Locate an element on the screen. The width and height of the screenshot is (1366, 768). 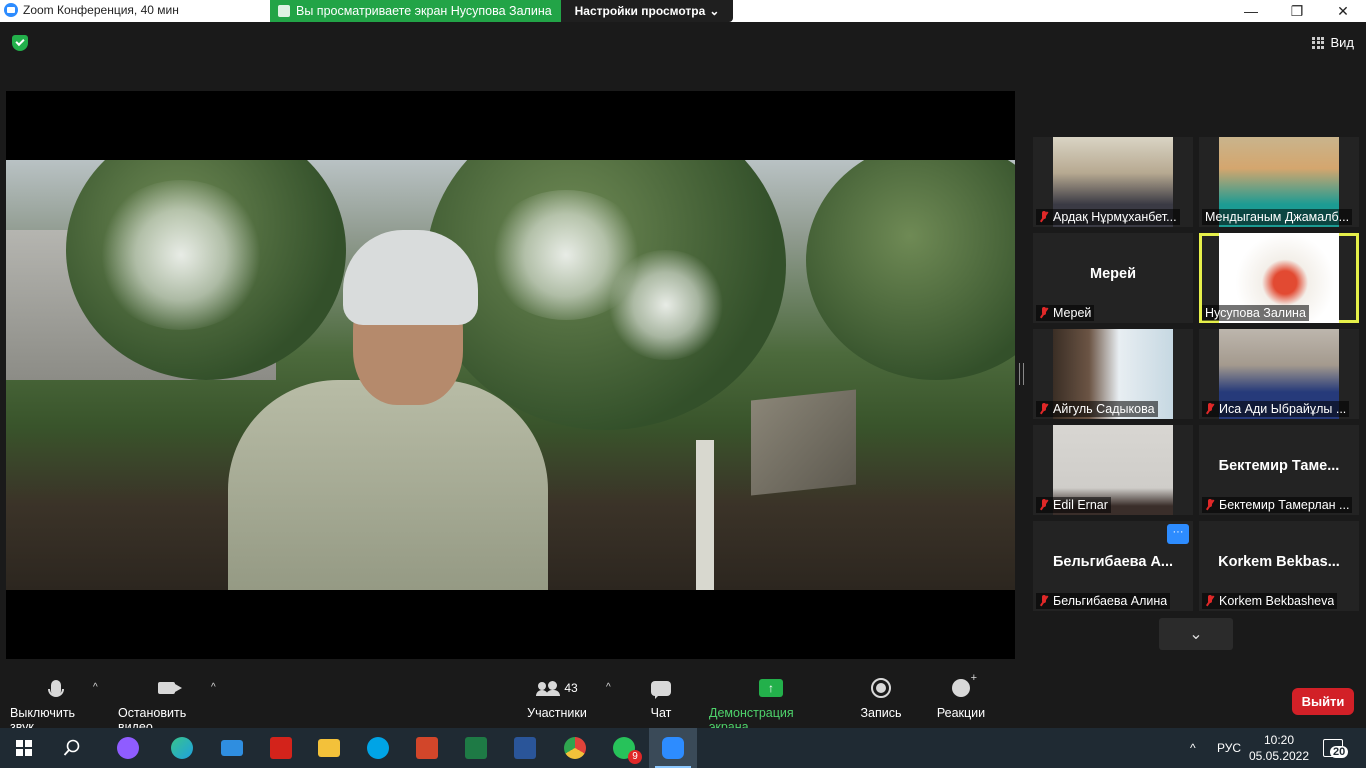
taskbar-clock: 10:20 05.05.2022 is located at coordinates (1279, 748).